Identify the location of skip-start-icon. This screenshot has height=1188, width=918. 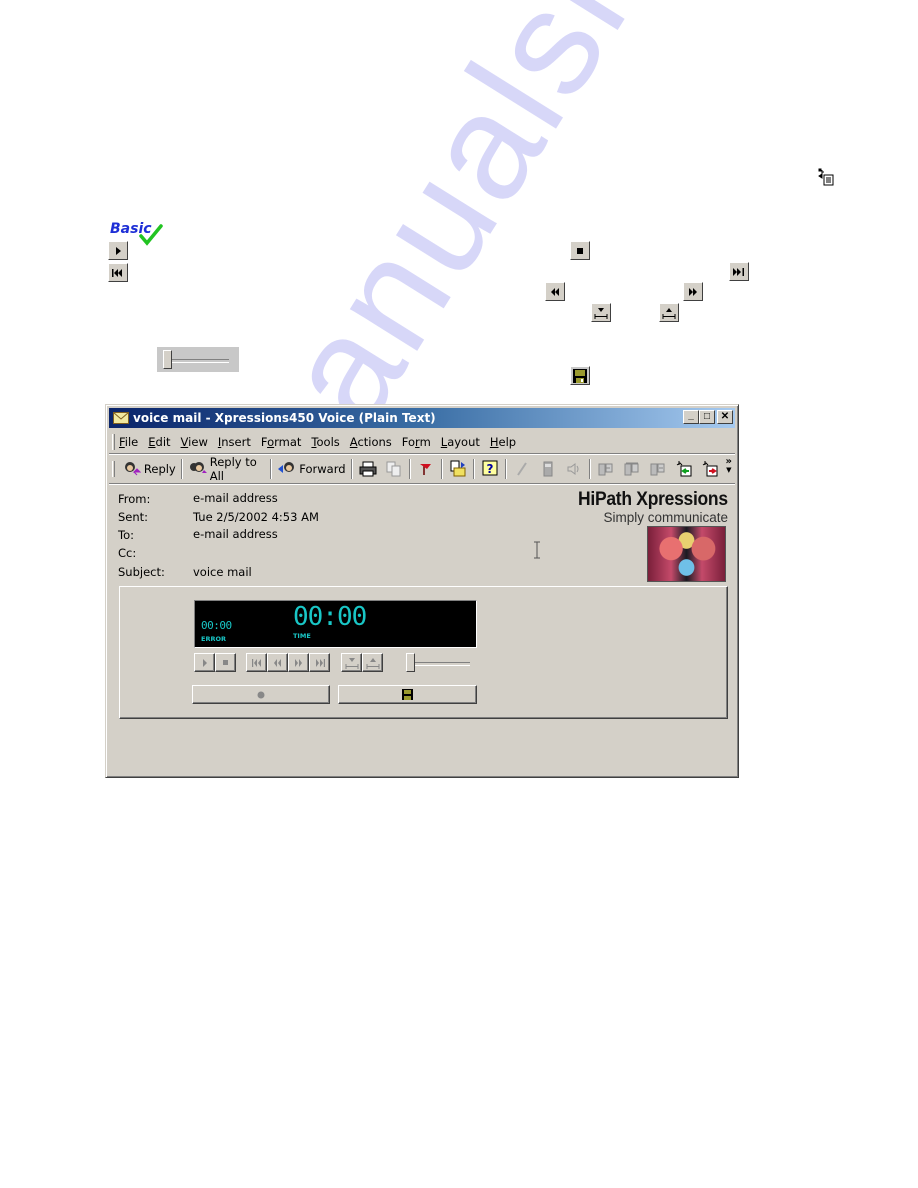
(256, 662).